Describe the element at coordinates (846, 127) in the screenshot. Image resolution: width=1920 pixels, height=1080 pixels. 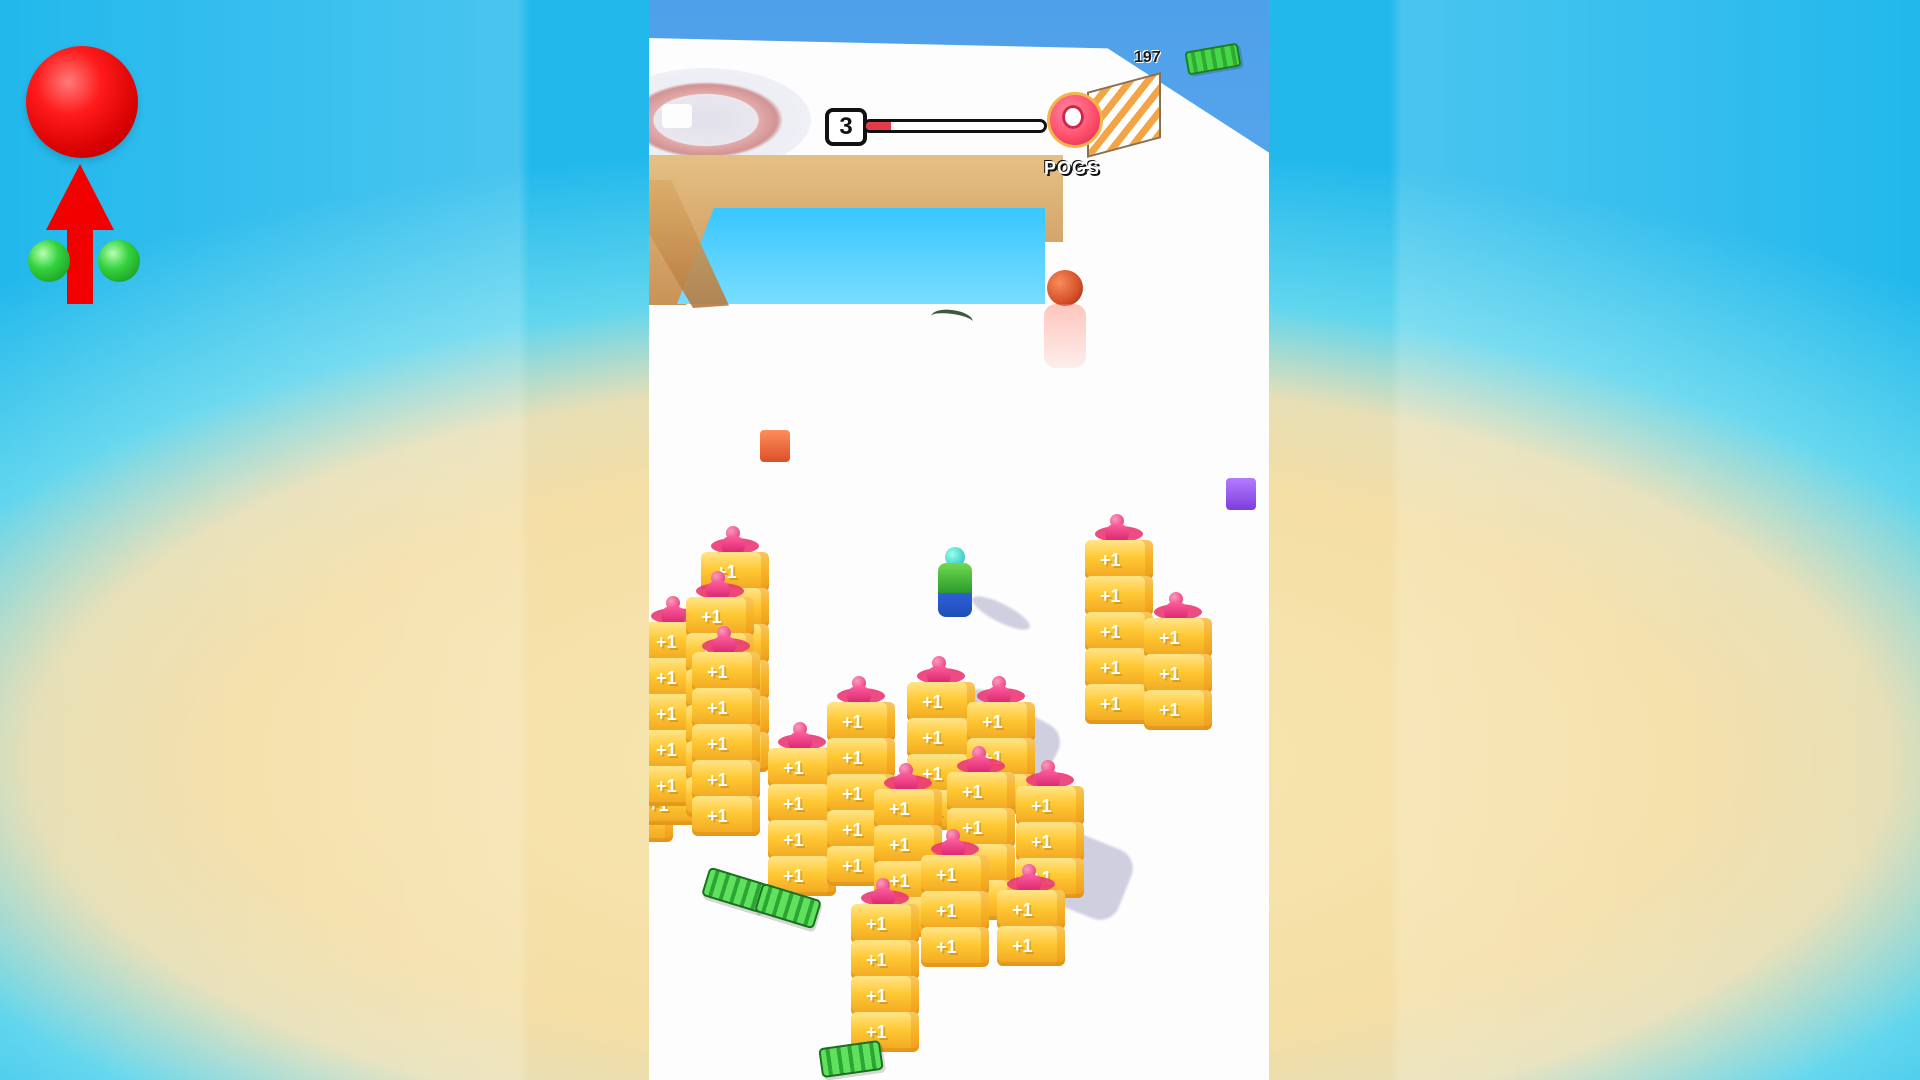
I see `level-number-box: 3` at that location.